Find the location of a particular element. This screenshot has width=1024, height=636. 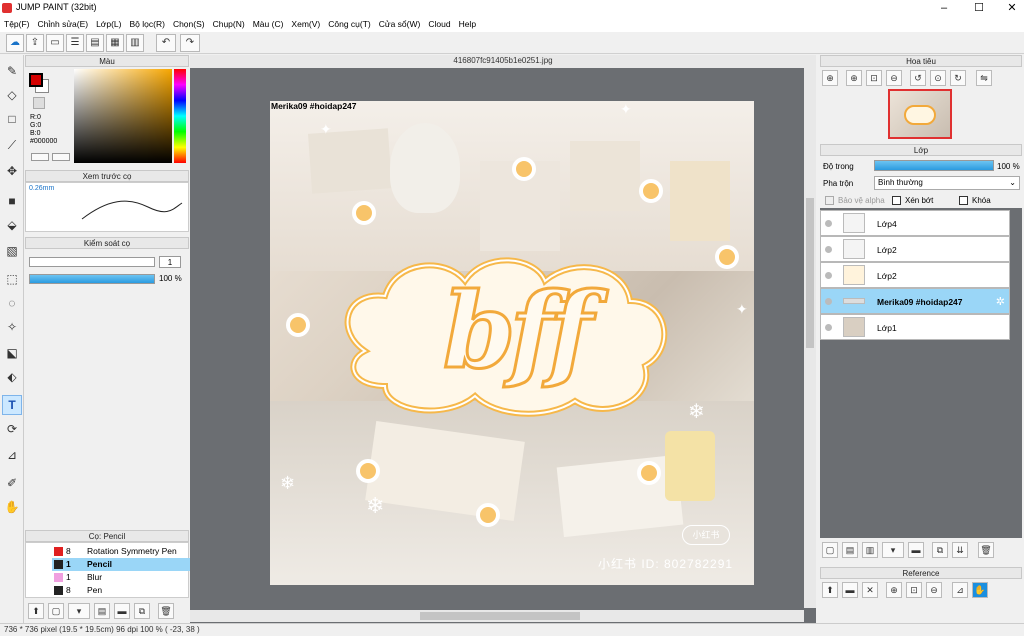

pen-icon: ✐ is located at coordinates (12, 483).